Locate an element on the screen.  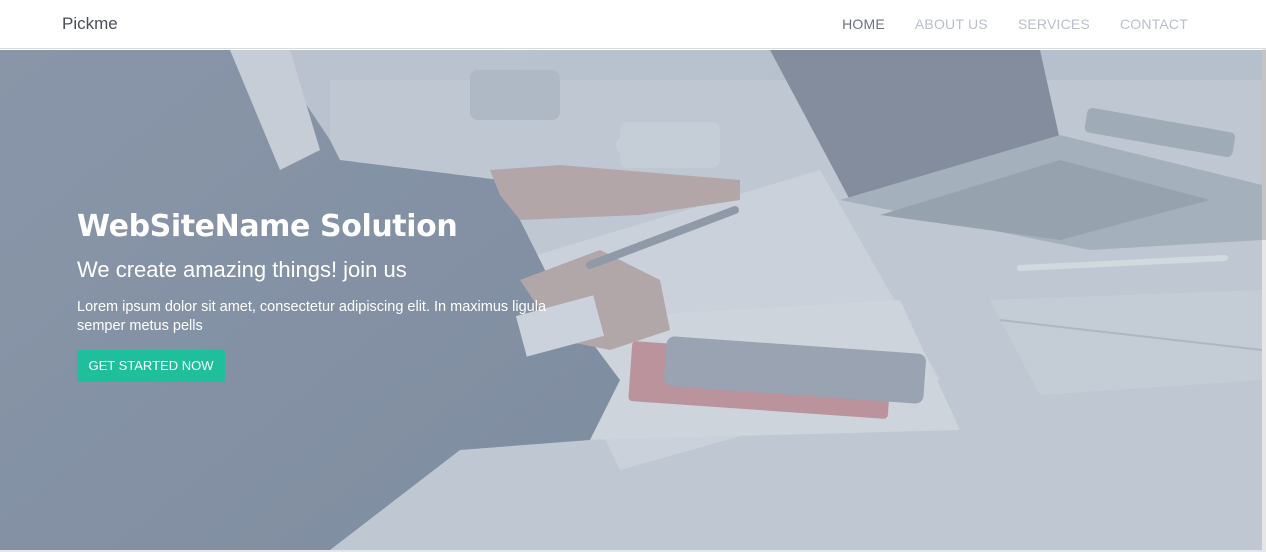
scrollbar-thumb is located at coordinates (1264, 145).